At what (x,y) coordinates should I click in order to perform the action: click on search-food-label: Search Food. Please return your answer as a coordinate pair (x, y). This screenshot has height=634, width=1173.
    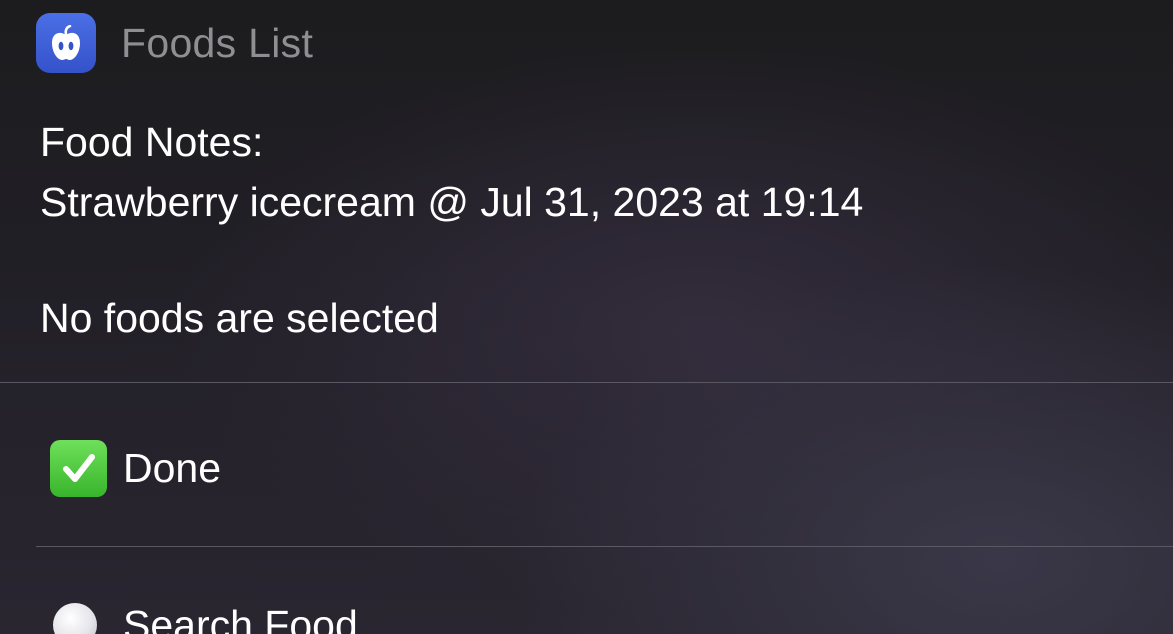
    Looking at the image, I should click on (240, 617).